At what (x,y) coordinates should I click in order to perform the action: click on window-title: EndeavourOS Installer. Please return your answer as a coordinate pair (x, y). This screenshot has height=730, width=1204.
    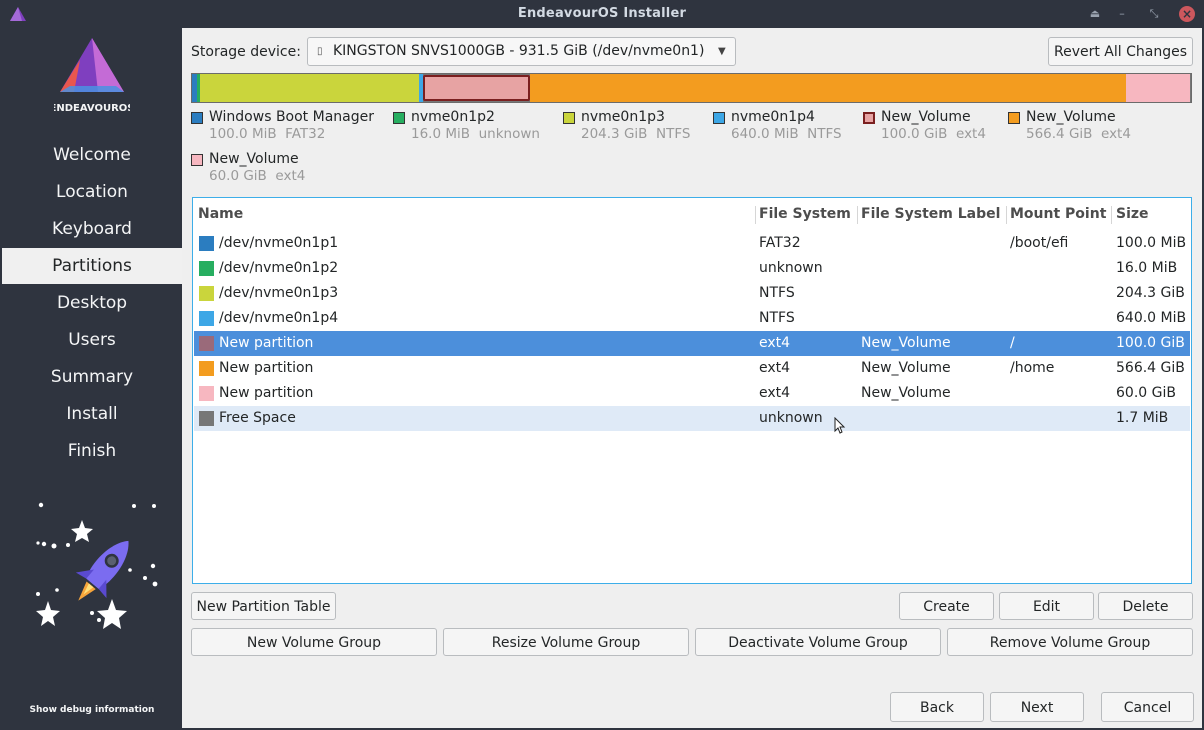
    Looking at the image, I should click on (602, 13).